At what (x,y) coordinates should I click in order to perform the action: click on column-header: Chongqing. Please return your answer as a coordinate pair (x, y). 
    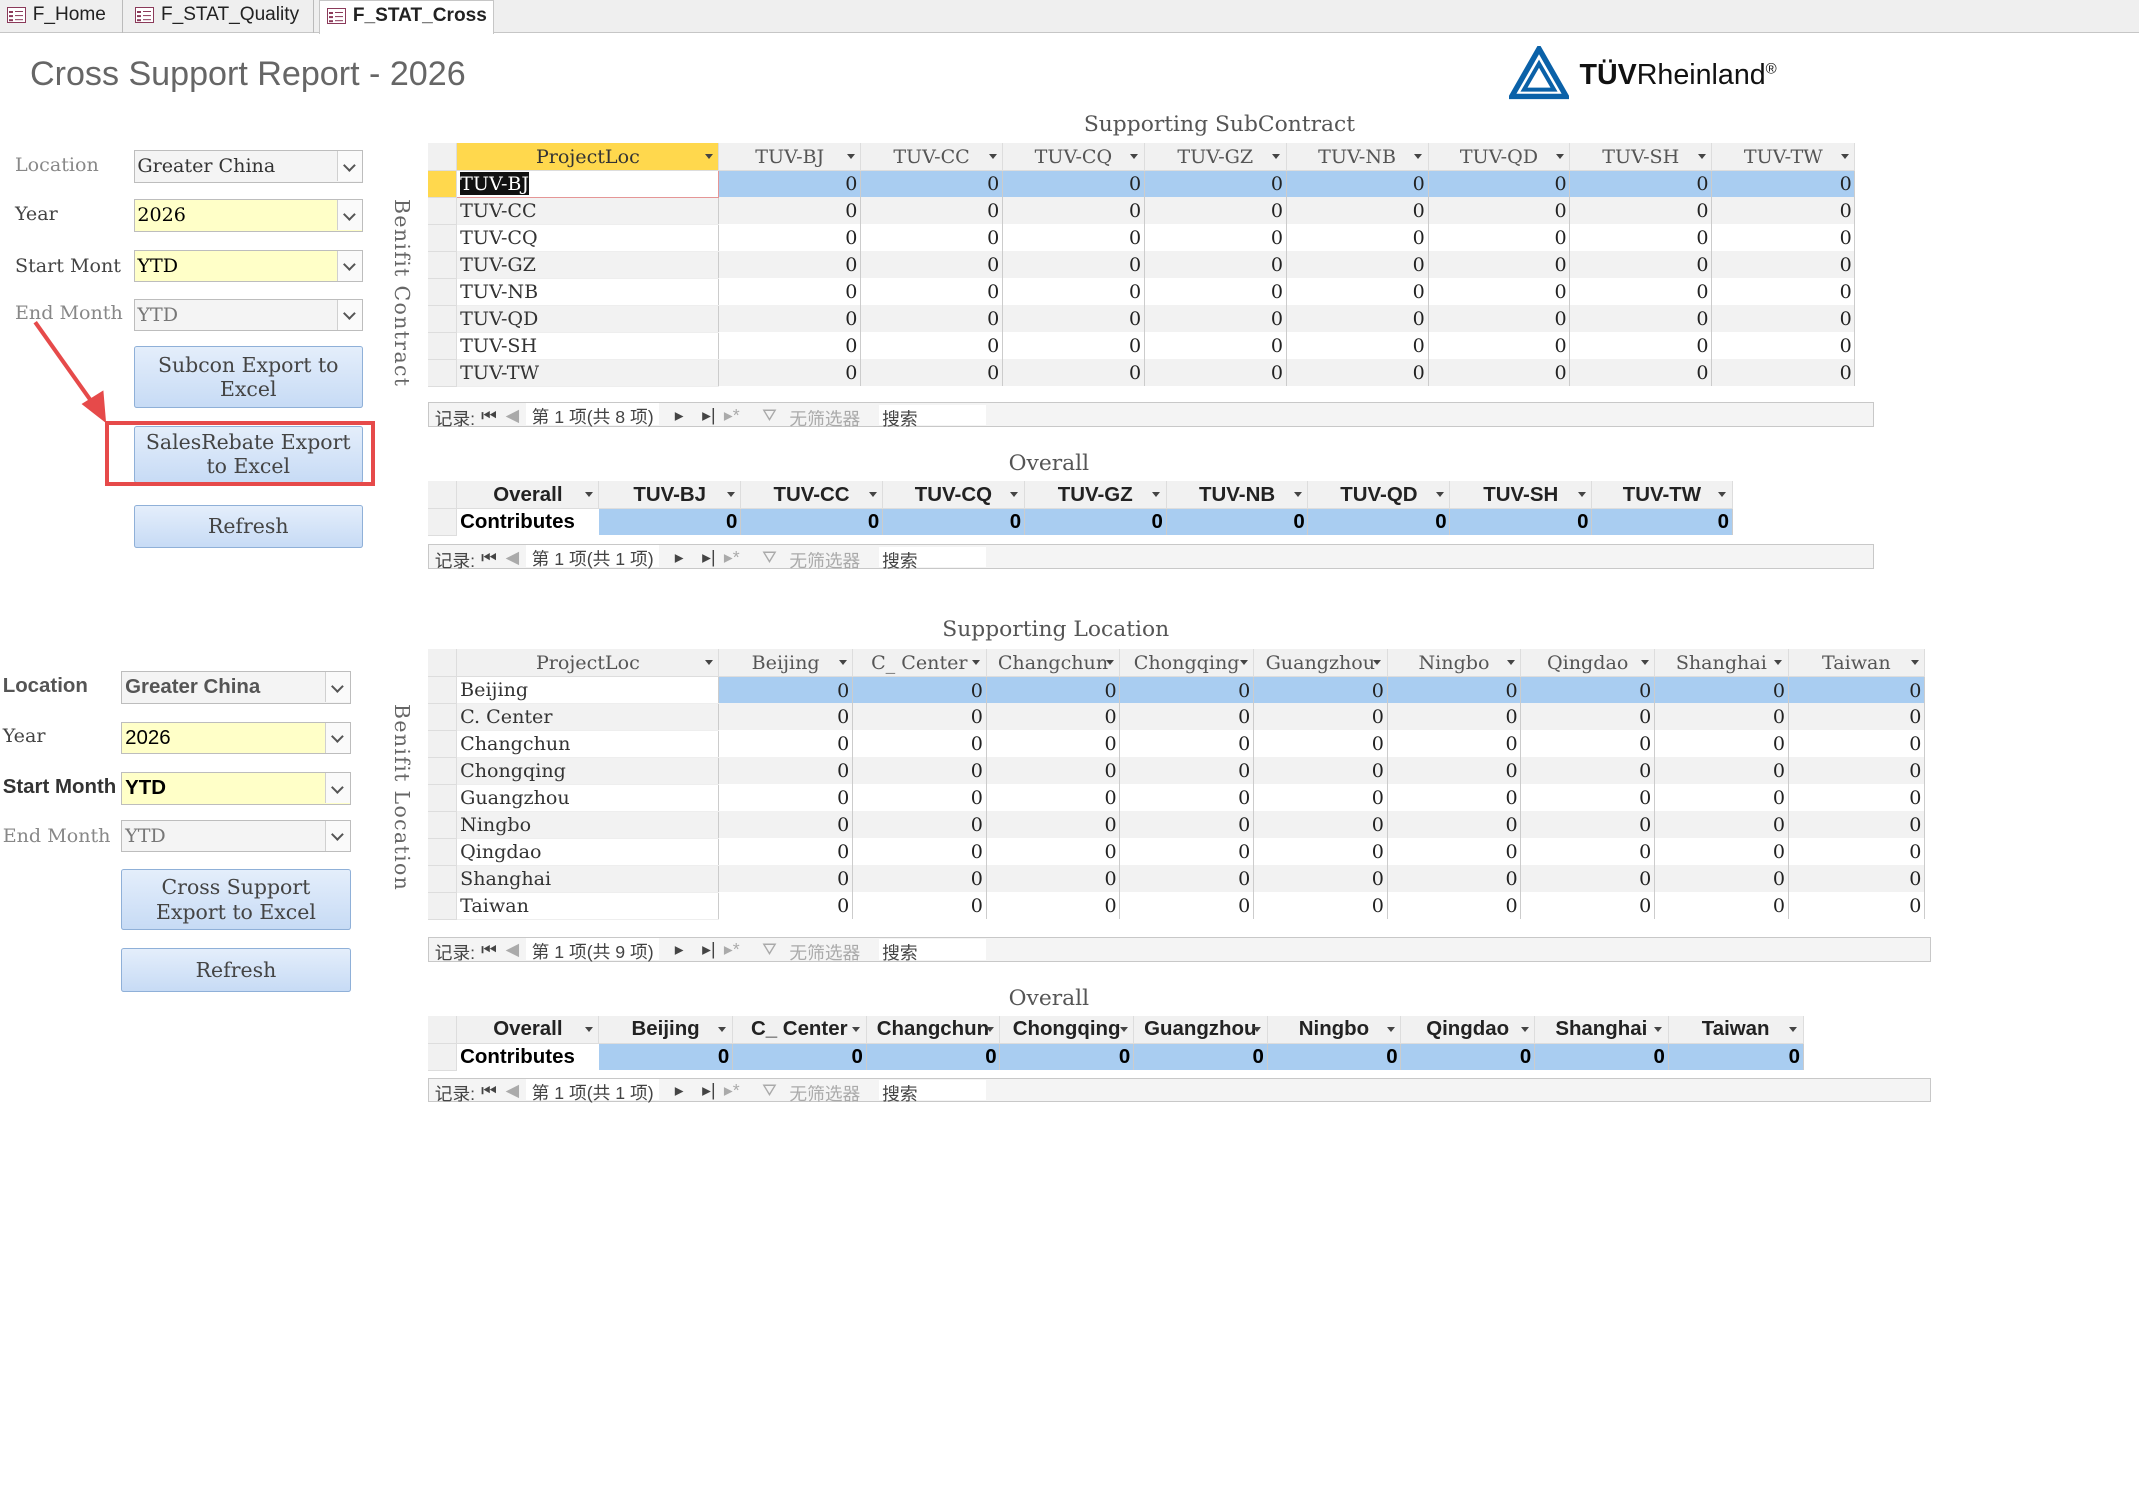
    Looking at the image, I should click on (1186, 663).